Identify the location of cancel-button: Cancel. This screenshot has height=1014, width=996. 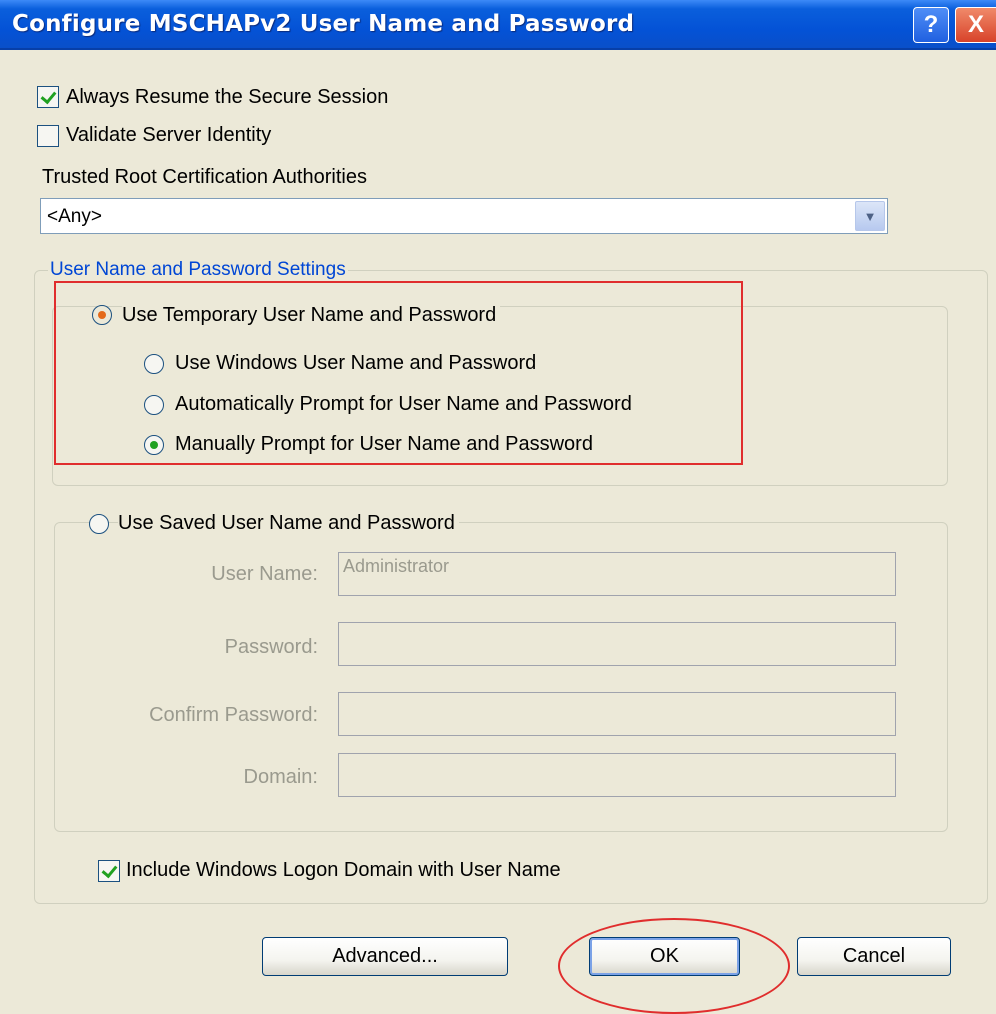
(874, 956).